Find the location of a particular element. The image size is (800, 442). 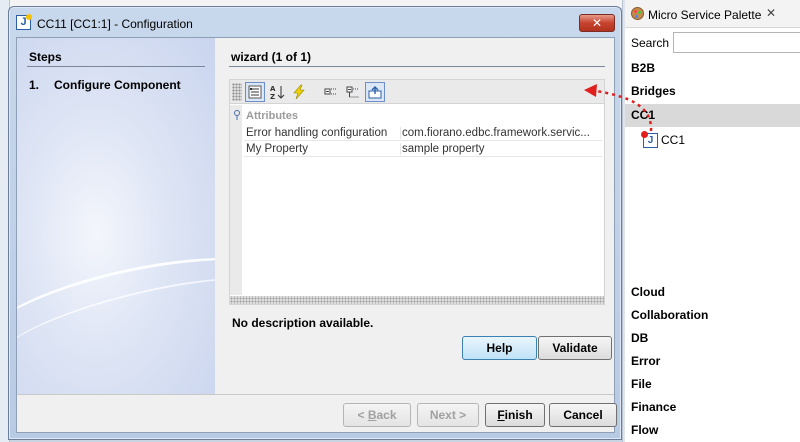

palette-category-db: DB is located at coordinates (712, 338).